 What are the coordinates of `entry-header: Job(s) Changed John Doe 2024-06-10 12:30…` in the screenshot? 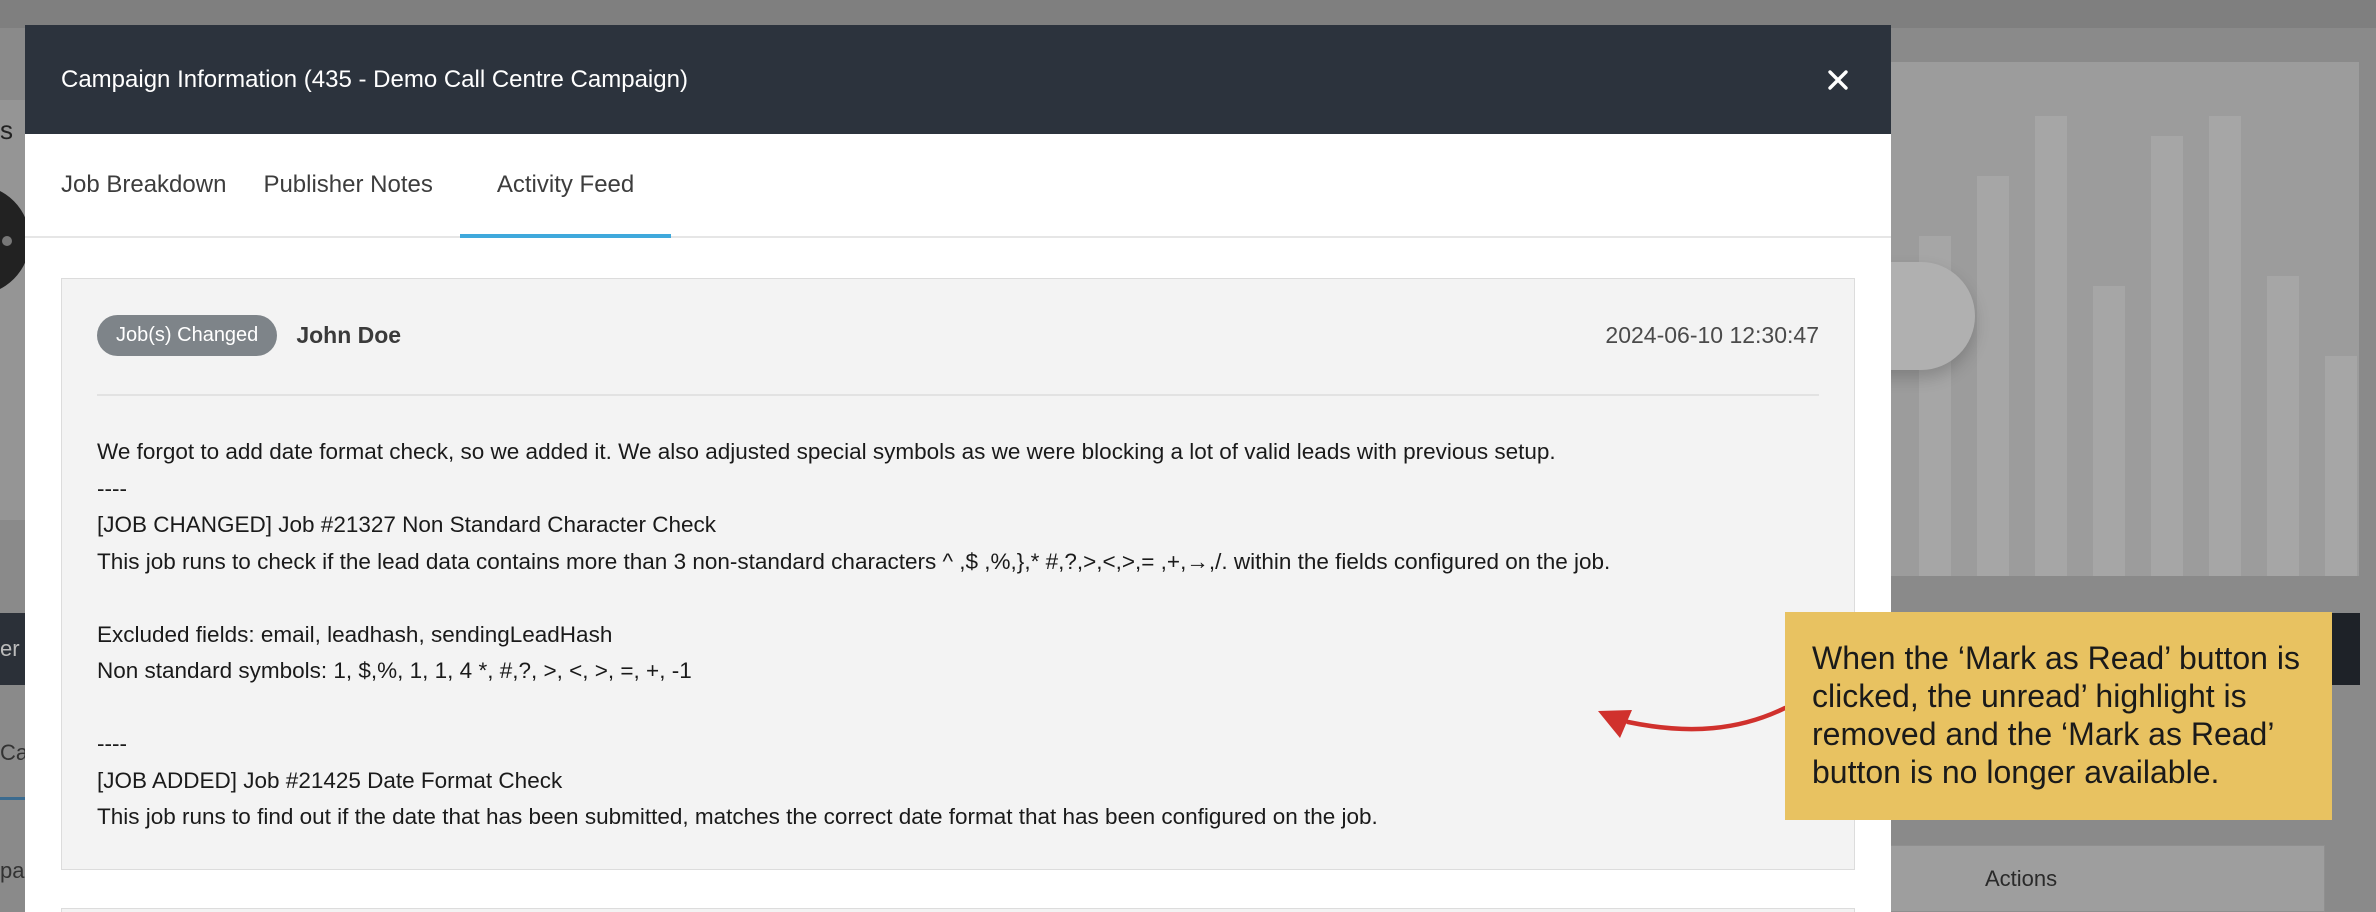 It's located at (958, 335).